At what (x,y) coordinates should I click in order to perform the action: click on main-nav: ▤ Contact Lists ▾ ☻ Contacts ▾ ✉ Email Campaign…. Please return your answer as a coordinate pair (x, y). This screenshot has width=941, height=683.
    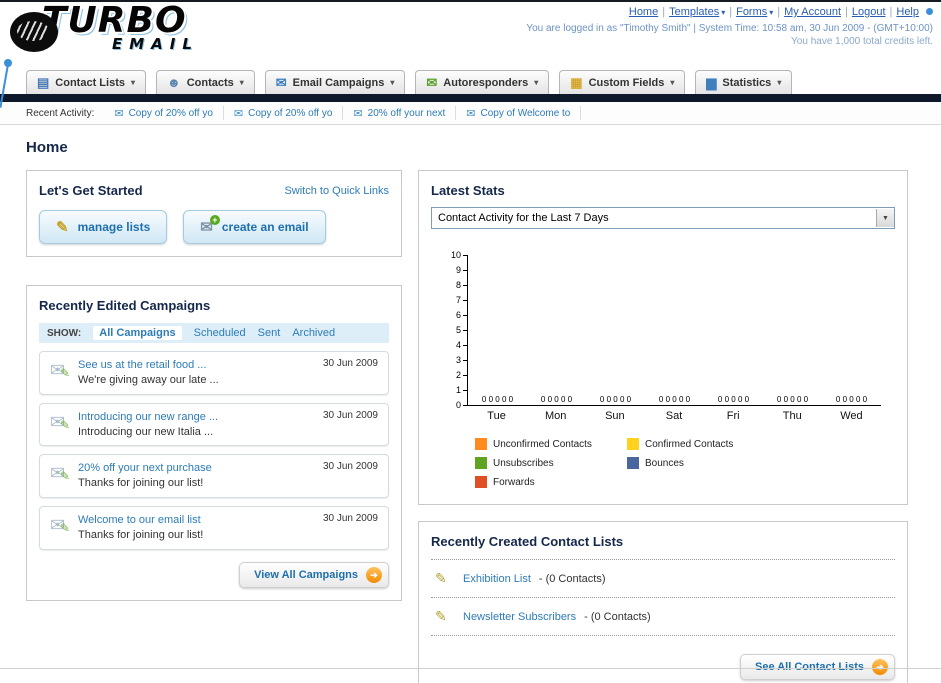
    Looking at the image, I should click on (470, 79).